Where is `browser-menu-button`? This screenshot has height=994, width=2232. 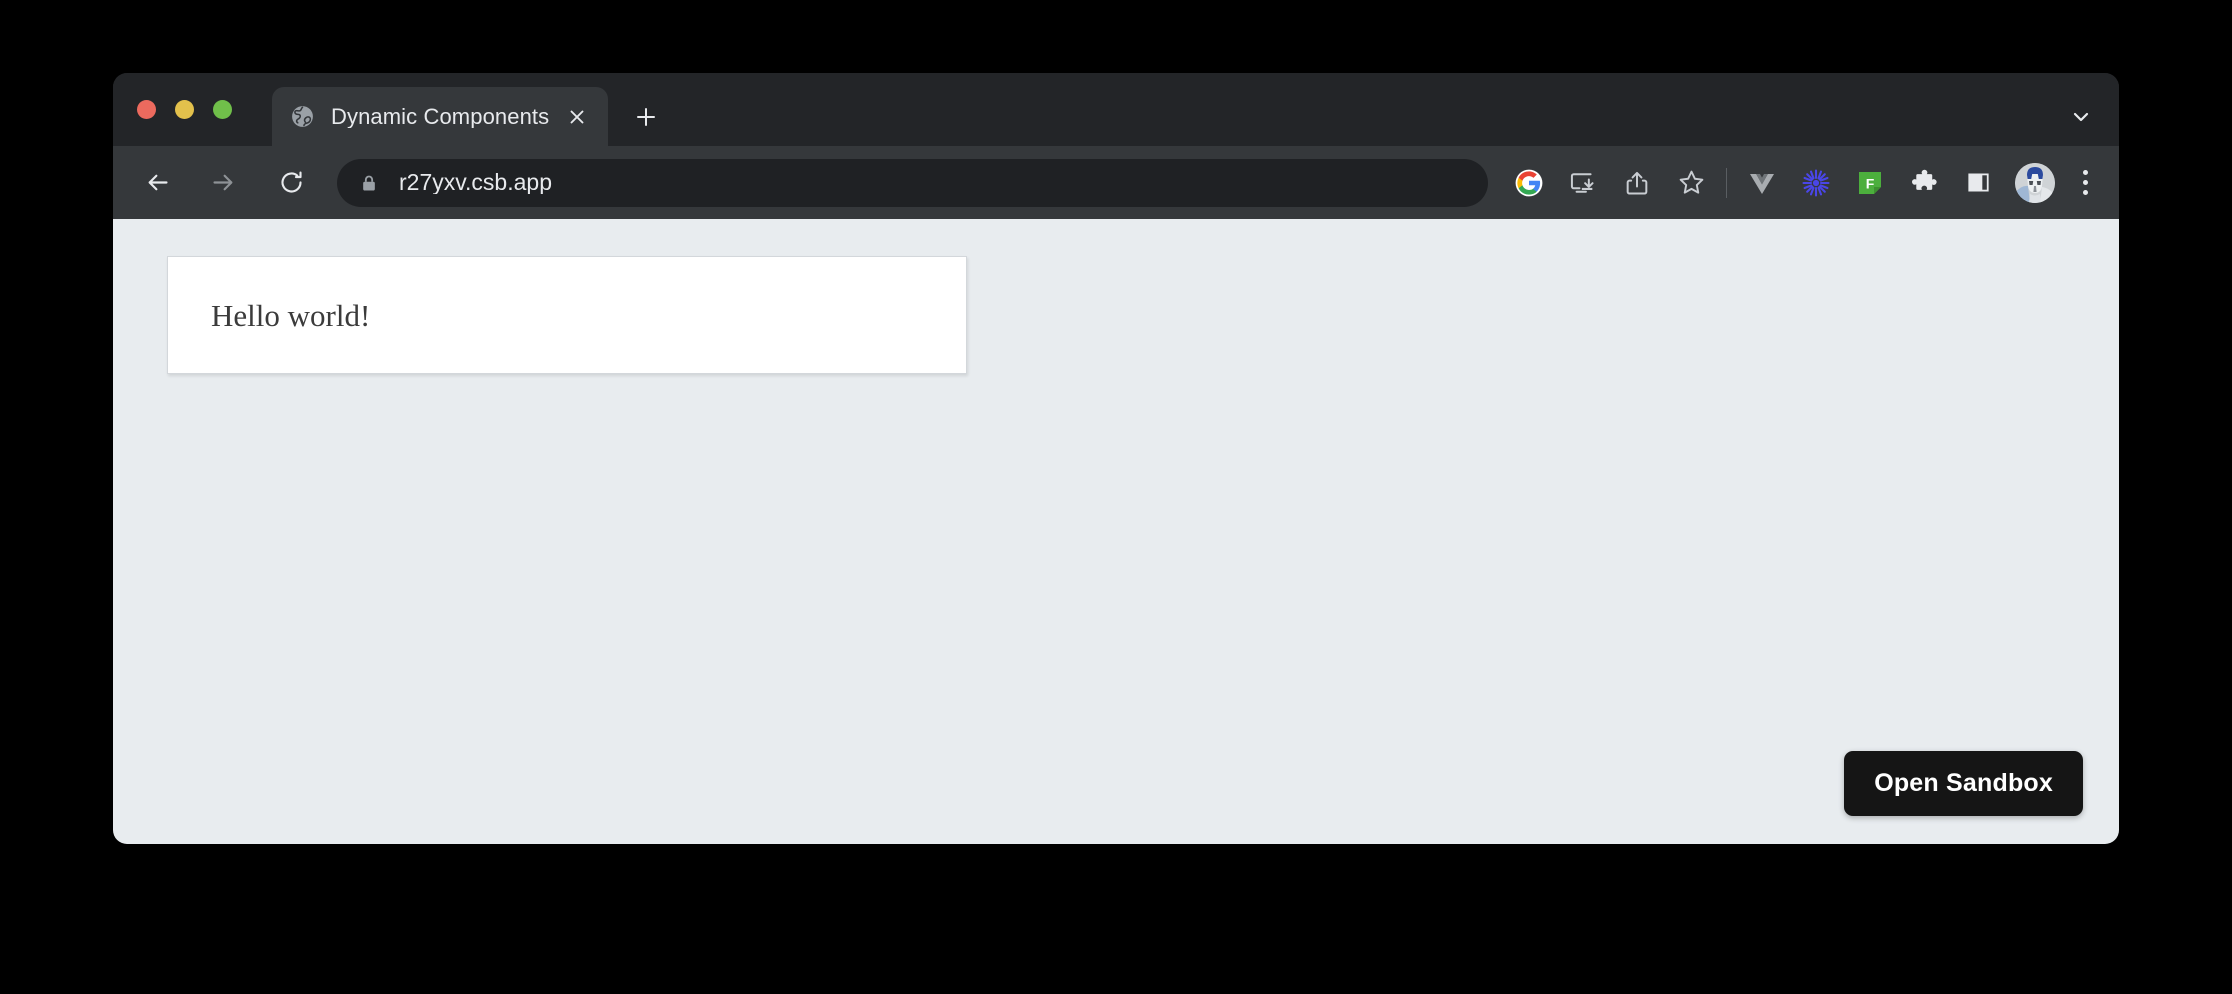
browser-menu-button is located at coordinates (2085, 183).